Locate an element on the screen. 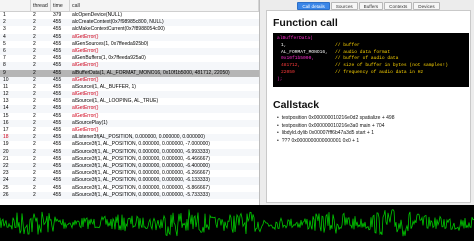 This screenshot has height=241, width=474. code-function-name: alBufferData( is located at coordinates (295, 38).